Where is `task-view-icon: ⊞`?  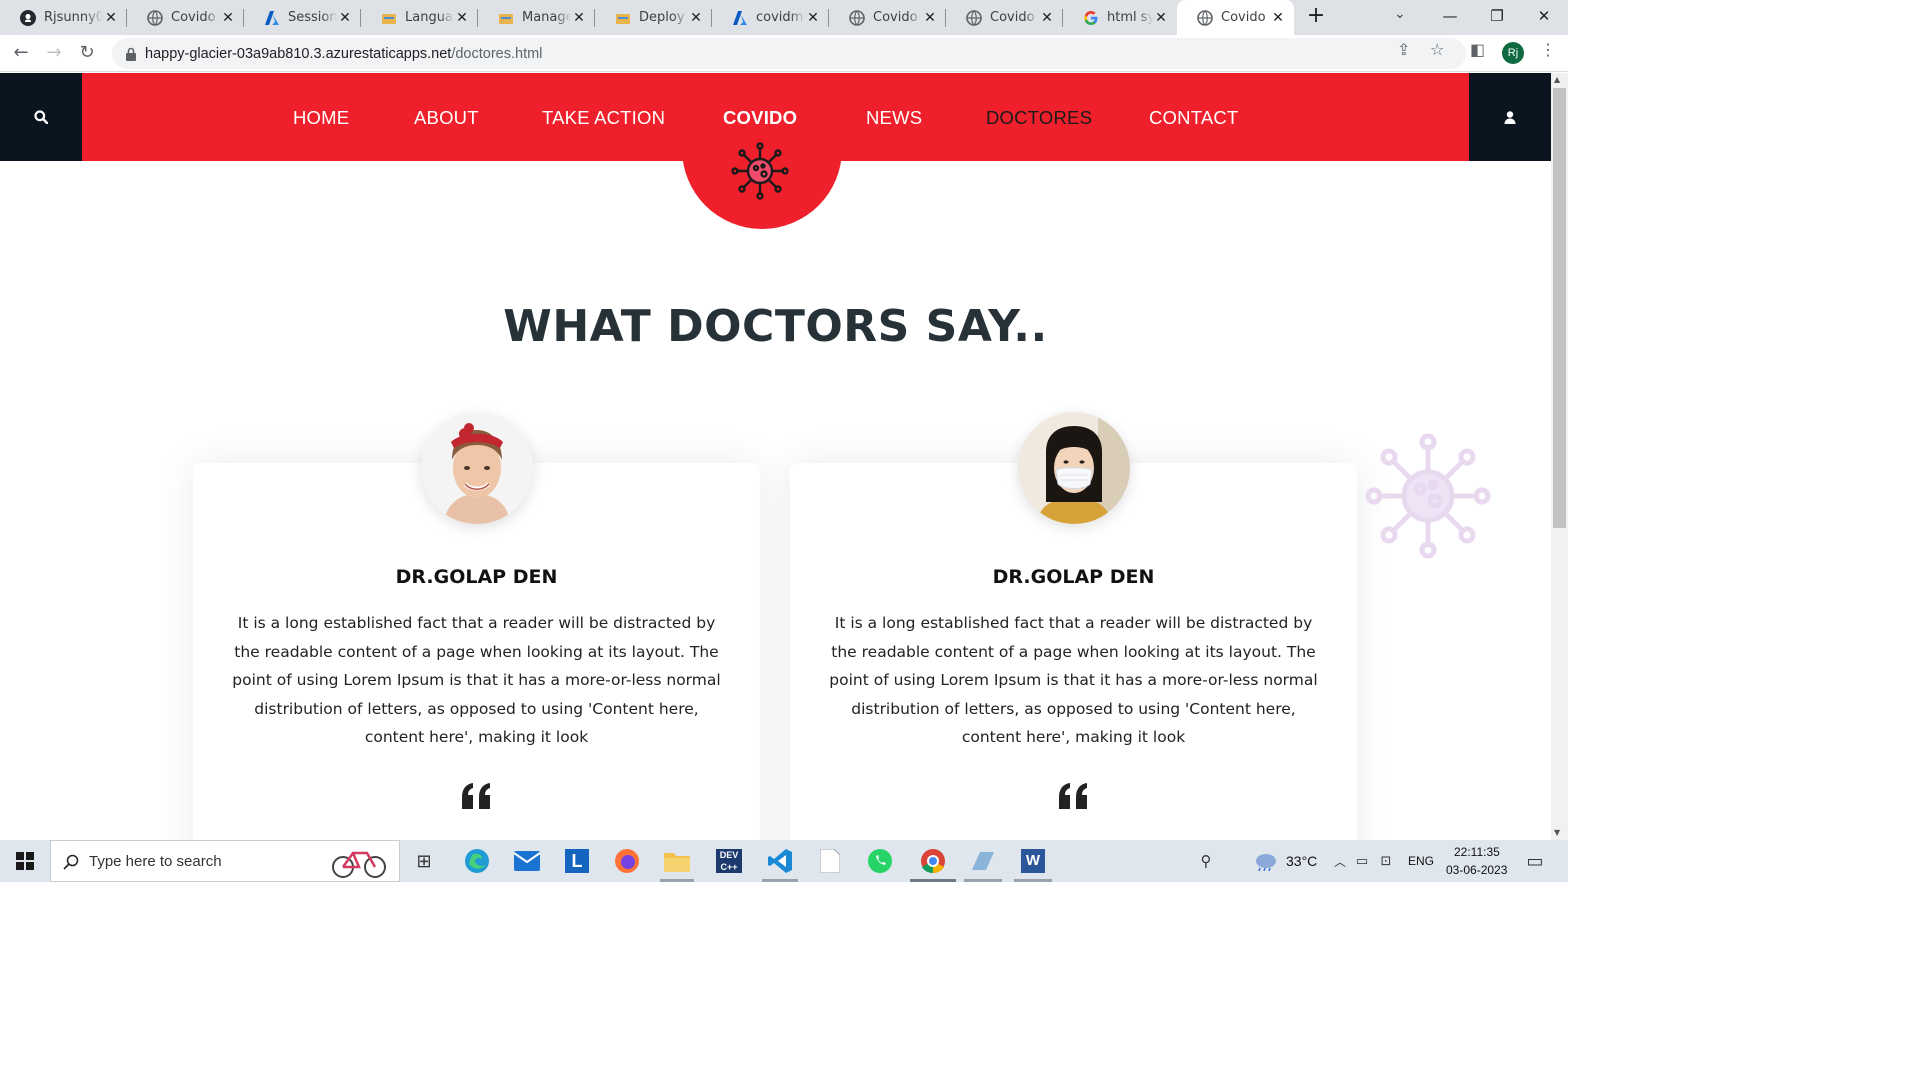
task-view-icon: ⊞ is located at coordinates (424, 861).